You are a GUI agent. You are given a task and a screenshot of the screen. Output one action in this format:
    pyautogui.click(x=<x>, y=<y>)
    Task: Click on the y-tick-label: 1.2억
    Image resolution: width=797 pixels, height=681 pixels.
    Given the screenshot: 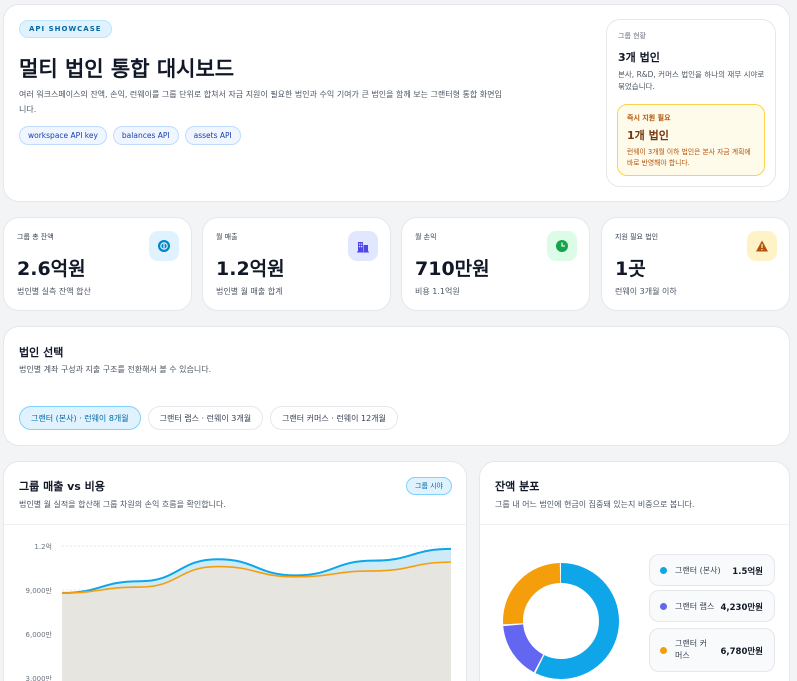 What is the action you would take?
    pyautogui.click(x=43, y=547)
    